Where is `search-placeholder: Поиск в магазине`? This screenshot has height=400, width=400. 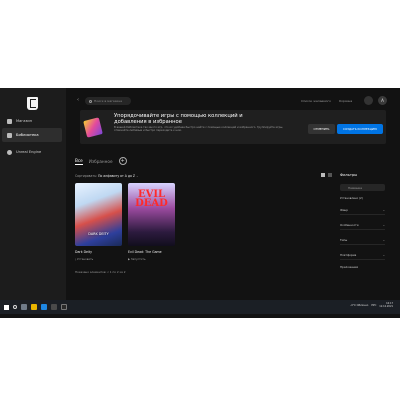 search-placeholder: Поиск в магазине is located at coordinates (108, 101).